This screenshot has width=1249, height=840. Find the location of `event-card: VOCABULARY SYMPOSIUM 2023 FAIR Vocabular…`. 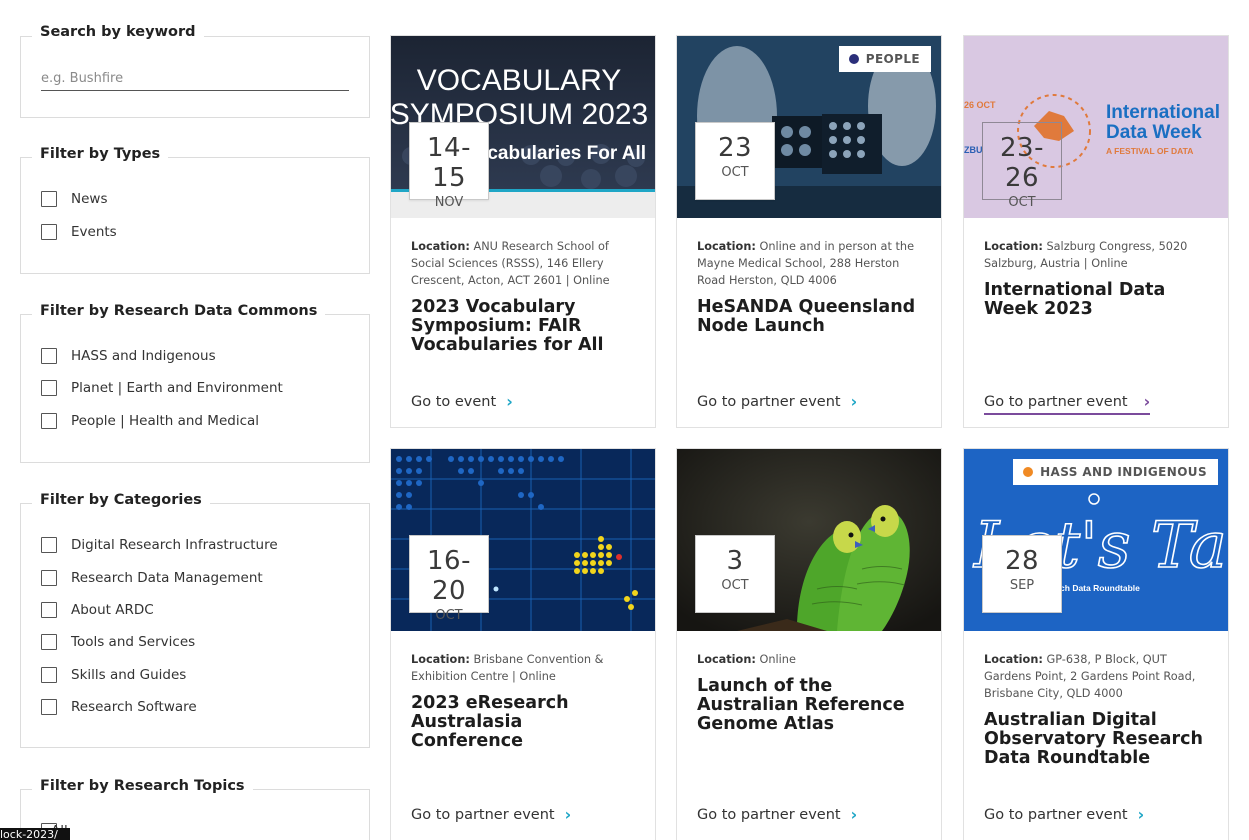

event-card: VOCABULARY SYMPOSIUM 2023 FAIR Vocabular… is located at coordinates (523, 231).